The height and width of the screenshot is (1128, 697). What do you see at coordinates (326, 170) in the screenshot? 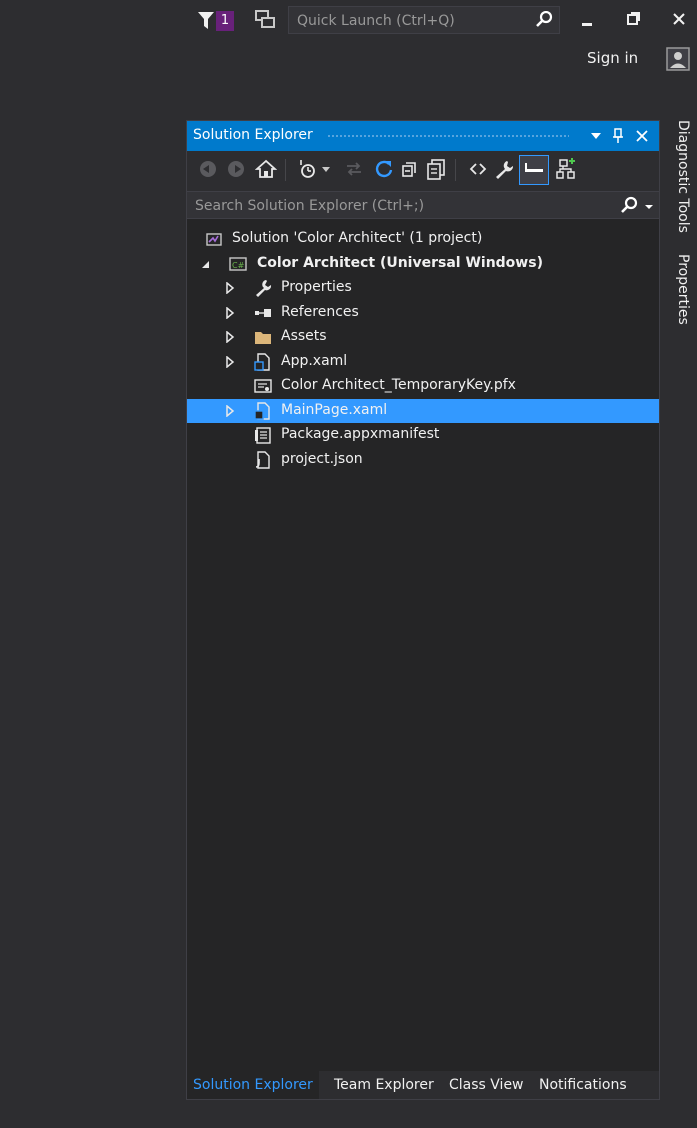
I see `chevron-down-icon` at bounding box center [326, 170].